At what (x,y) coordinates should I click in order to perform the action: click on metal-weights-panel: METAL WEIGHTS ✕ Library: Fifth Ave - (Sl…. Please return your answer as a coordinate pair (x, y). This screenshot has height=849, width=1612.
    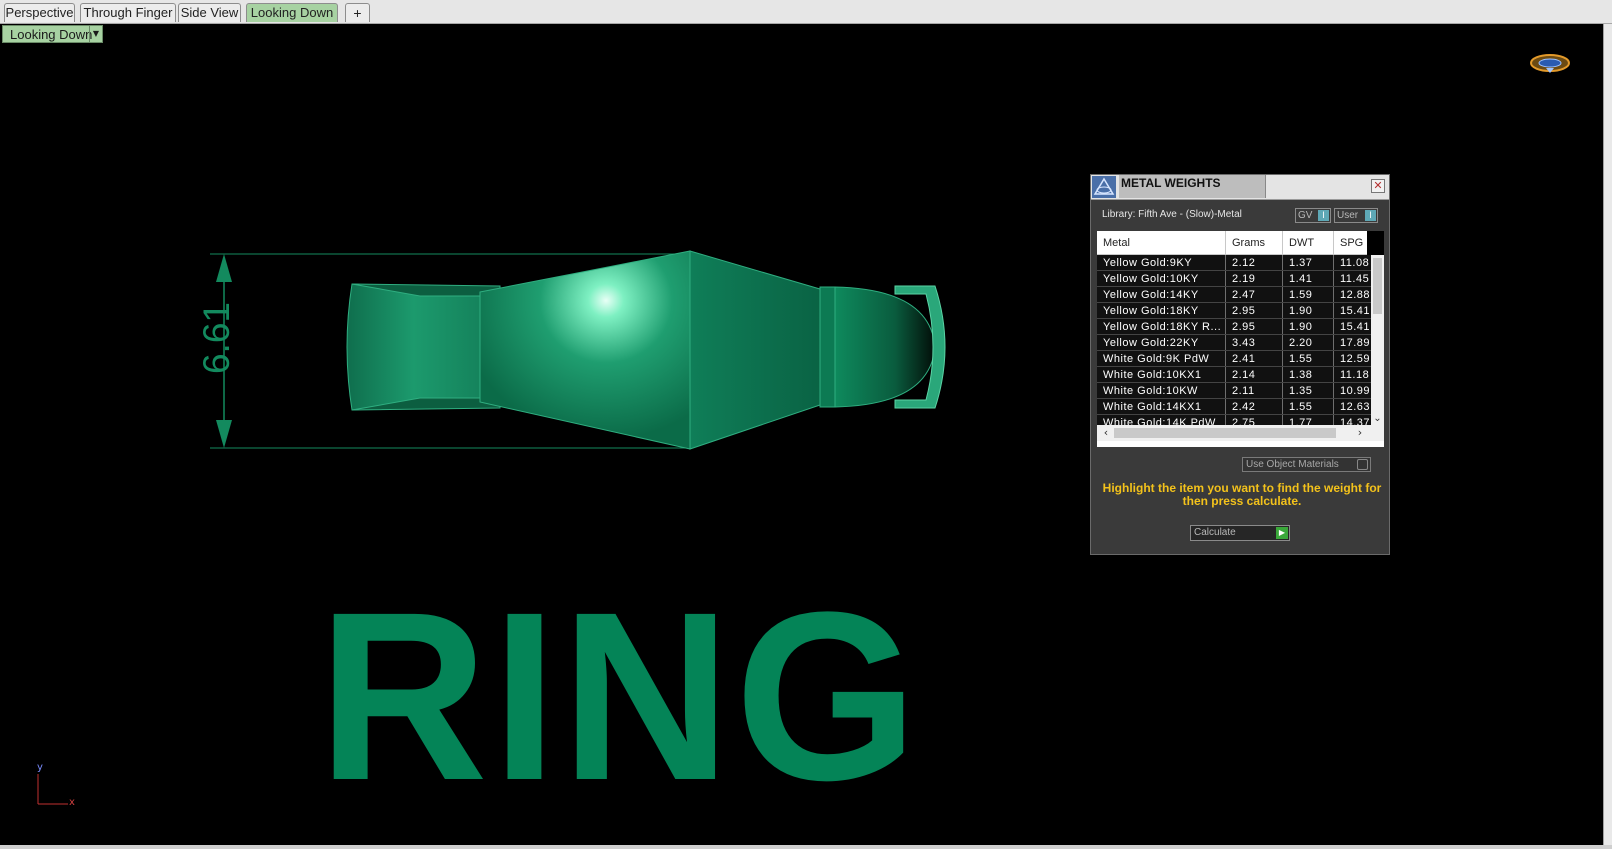
    Looking at the image, I should click on (1240, 364).